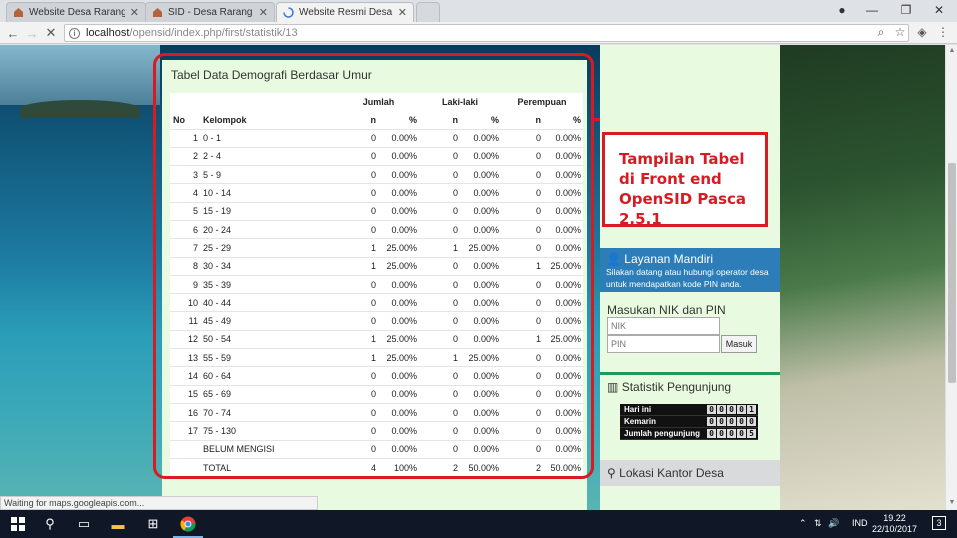 The height and width of the screenshot is (538, 957). What do you see at coordinates (872, 10) in the screenshot?
I see `minimize-button: —` at bounding box center [872, 10].